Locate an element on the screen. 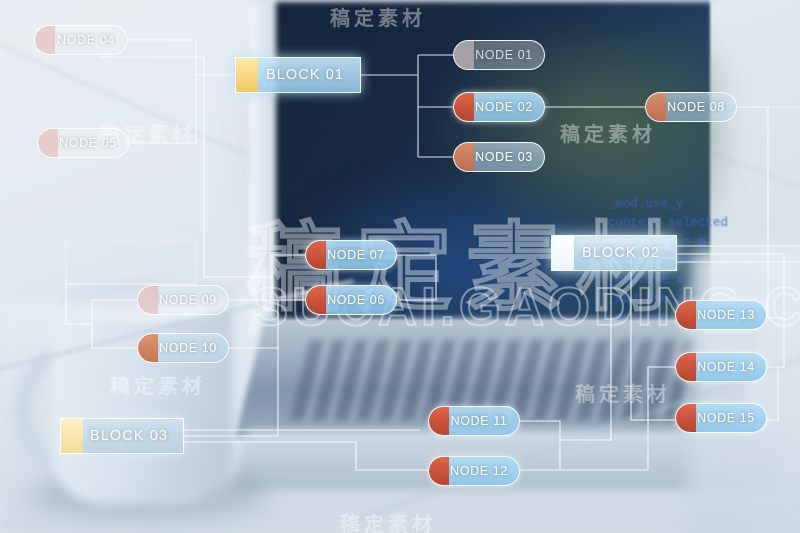 This screenshot has height=533, width=800. node-08-label: NODE 08 is located at coordinates (696, 107).